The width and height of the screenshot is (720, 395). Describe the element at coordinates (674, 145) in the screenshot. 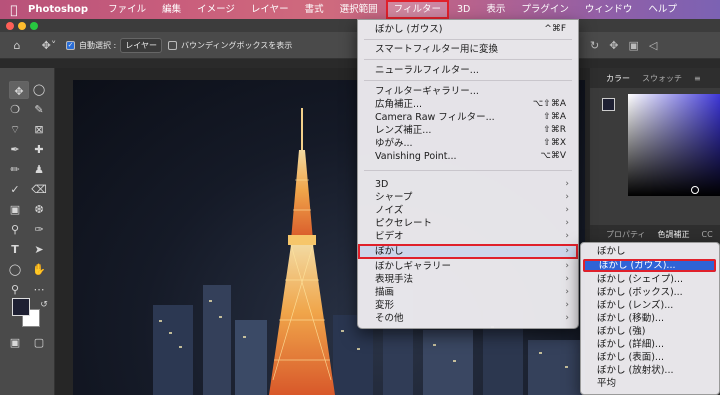

I see `color-picker-field` at that location.